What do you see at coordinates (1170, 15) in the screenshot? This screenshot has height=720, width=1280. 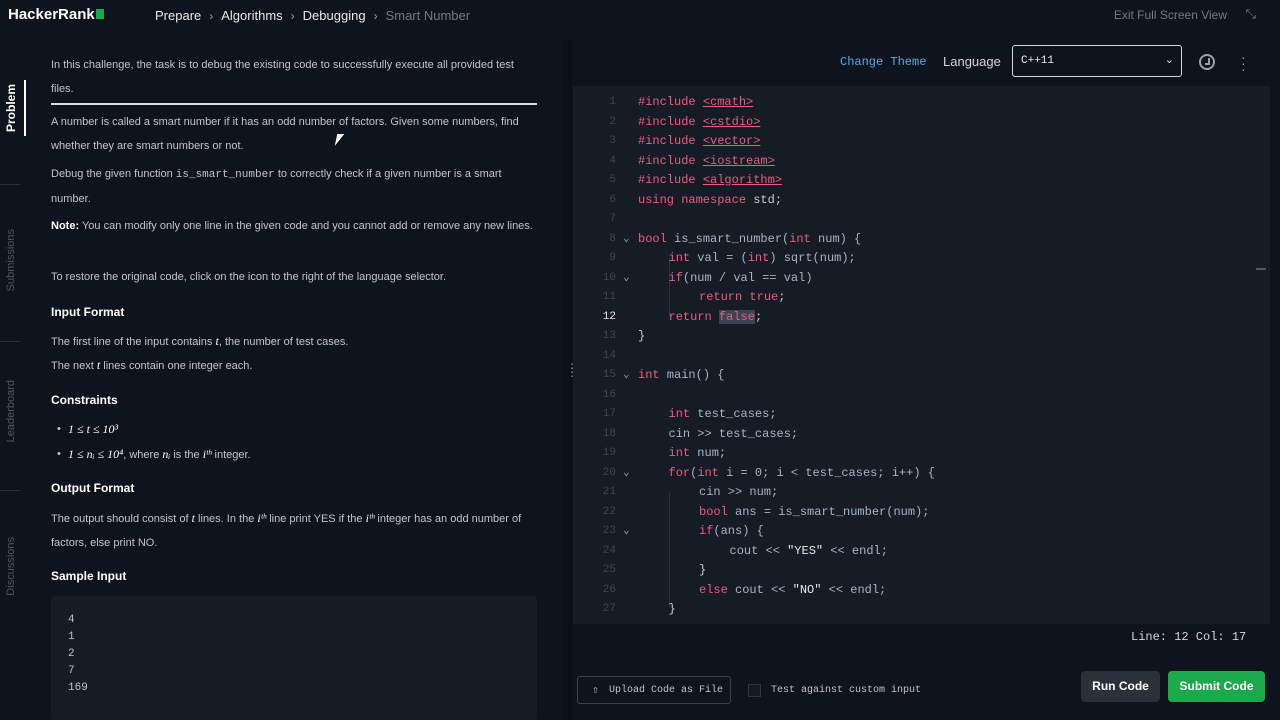 I see `exit-full-screen-link: Exit Full Screen View` at bounding box center [1170, 15].